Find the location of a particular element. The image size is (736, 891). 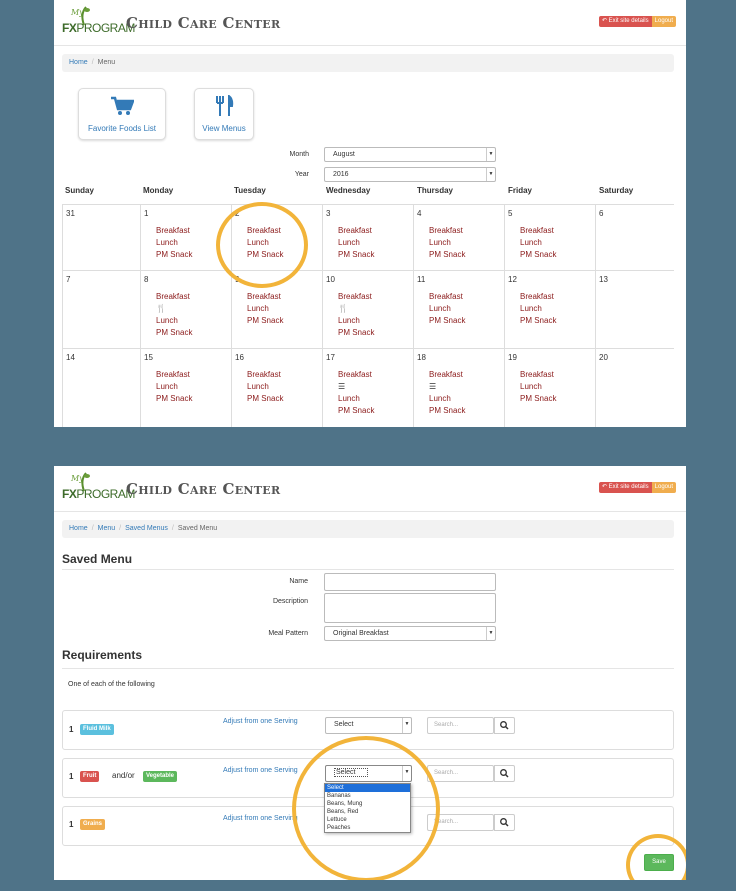

calendar-day: 13 is located at coordinates (634, 309).